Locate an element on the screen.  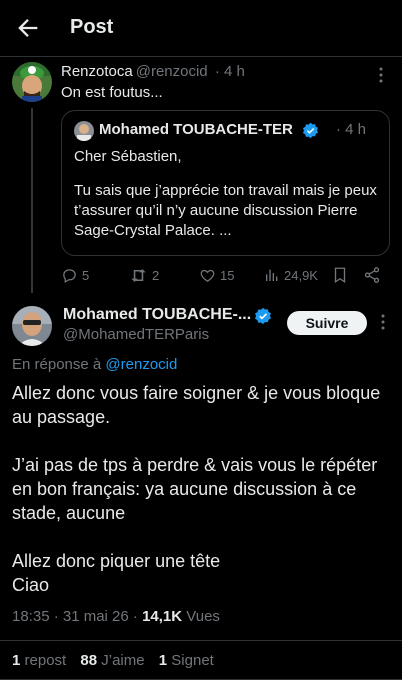
bookmarks-label: Signet is located at coordinates (192, 660).